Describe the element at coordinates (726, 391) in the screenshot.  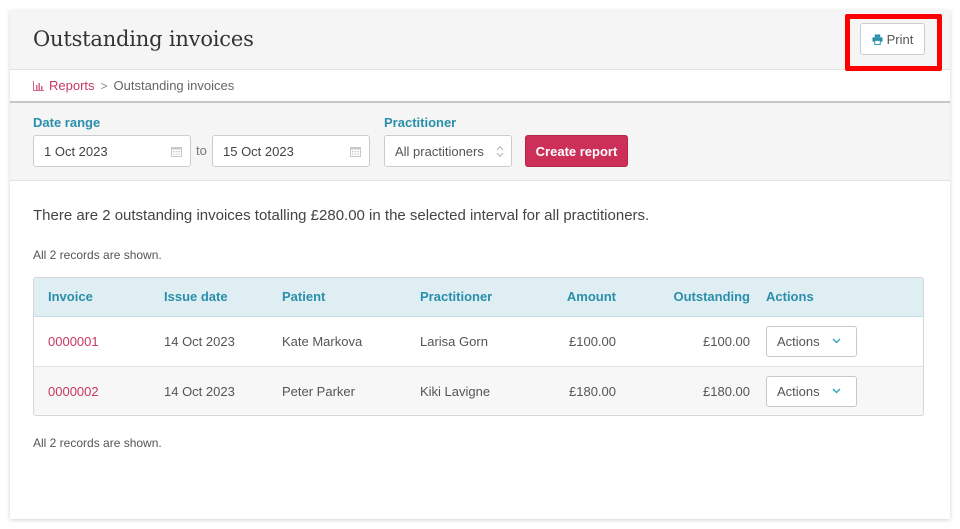
I see `outstanding-cell: £180.00` at that location.